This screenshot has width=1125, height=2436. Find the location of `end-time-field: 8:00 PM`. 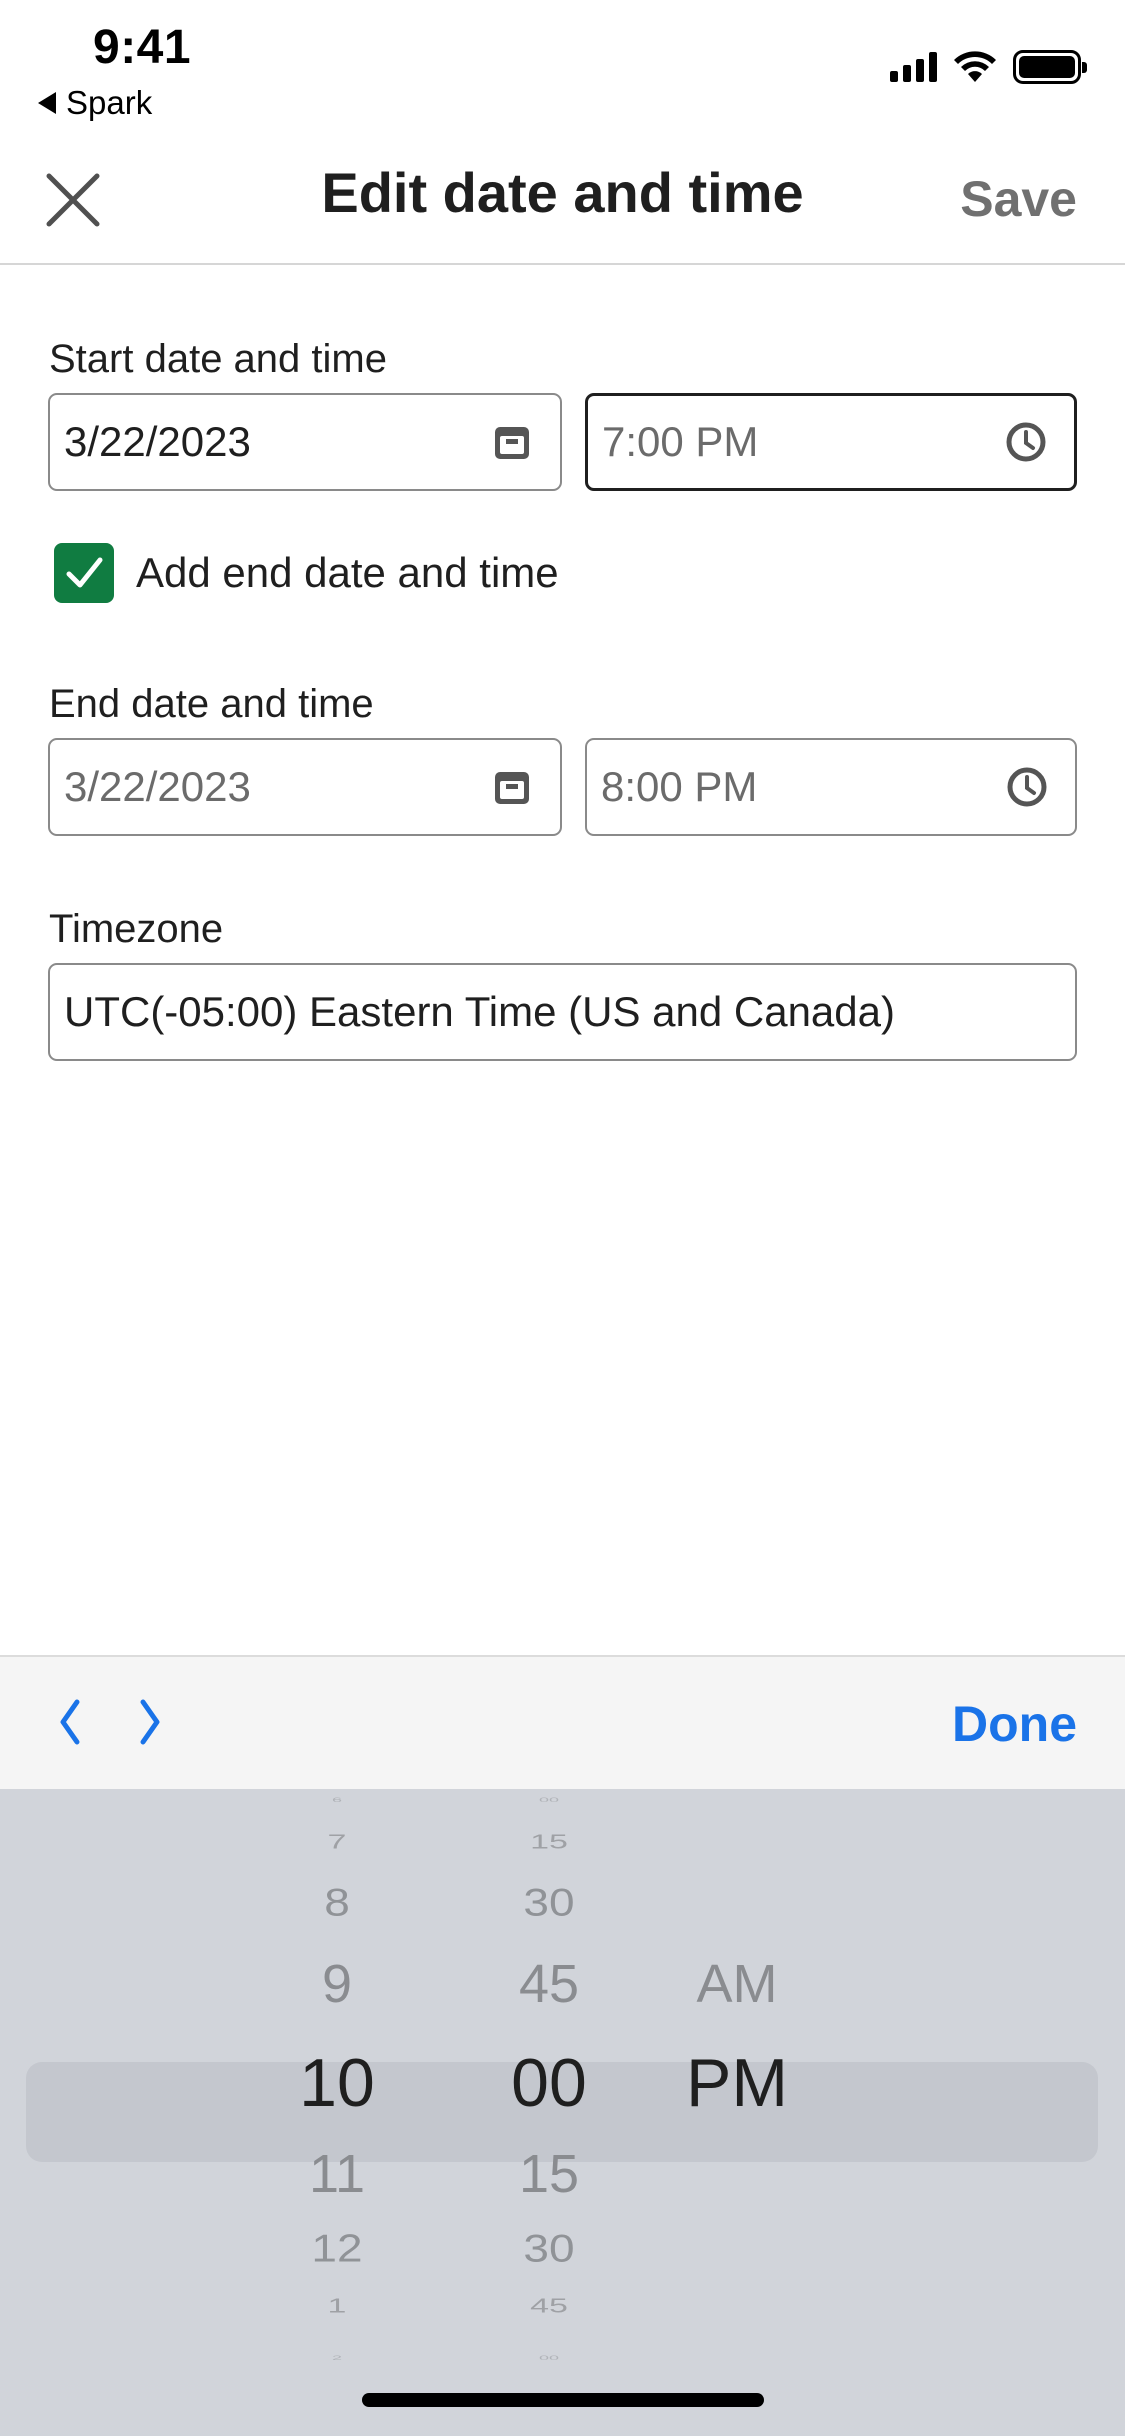

end-time-field: 8:00 PM is located at coordinates (831, 787).